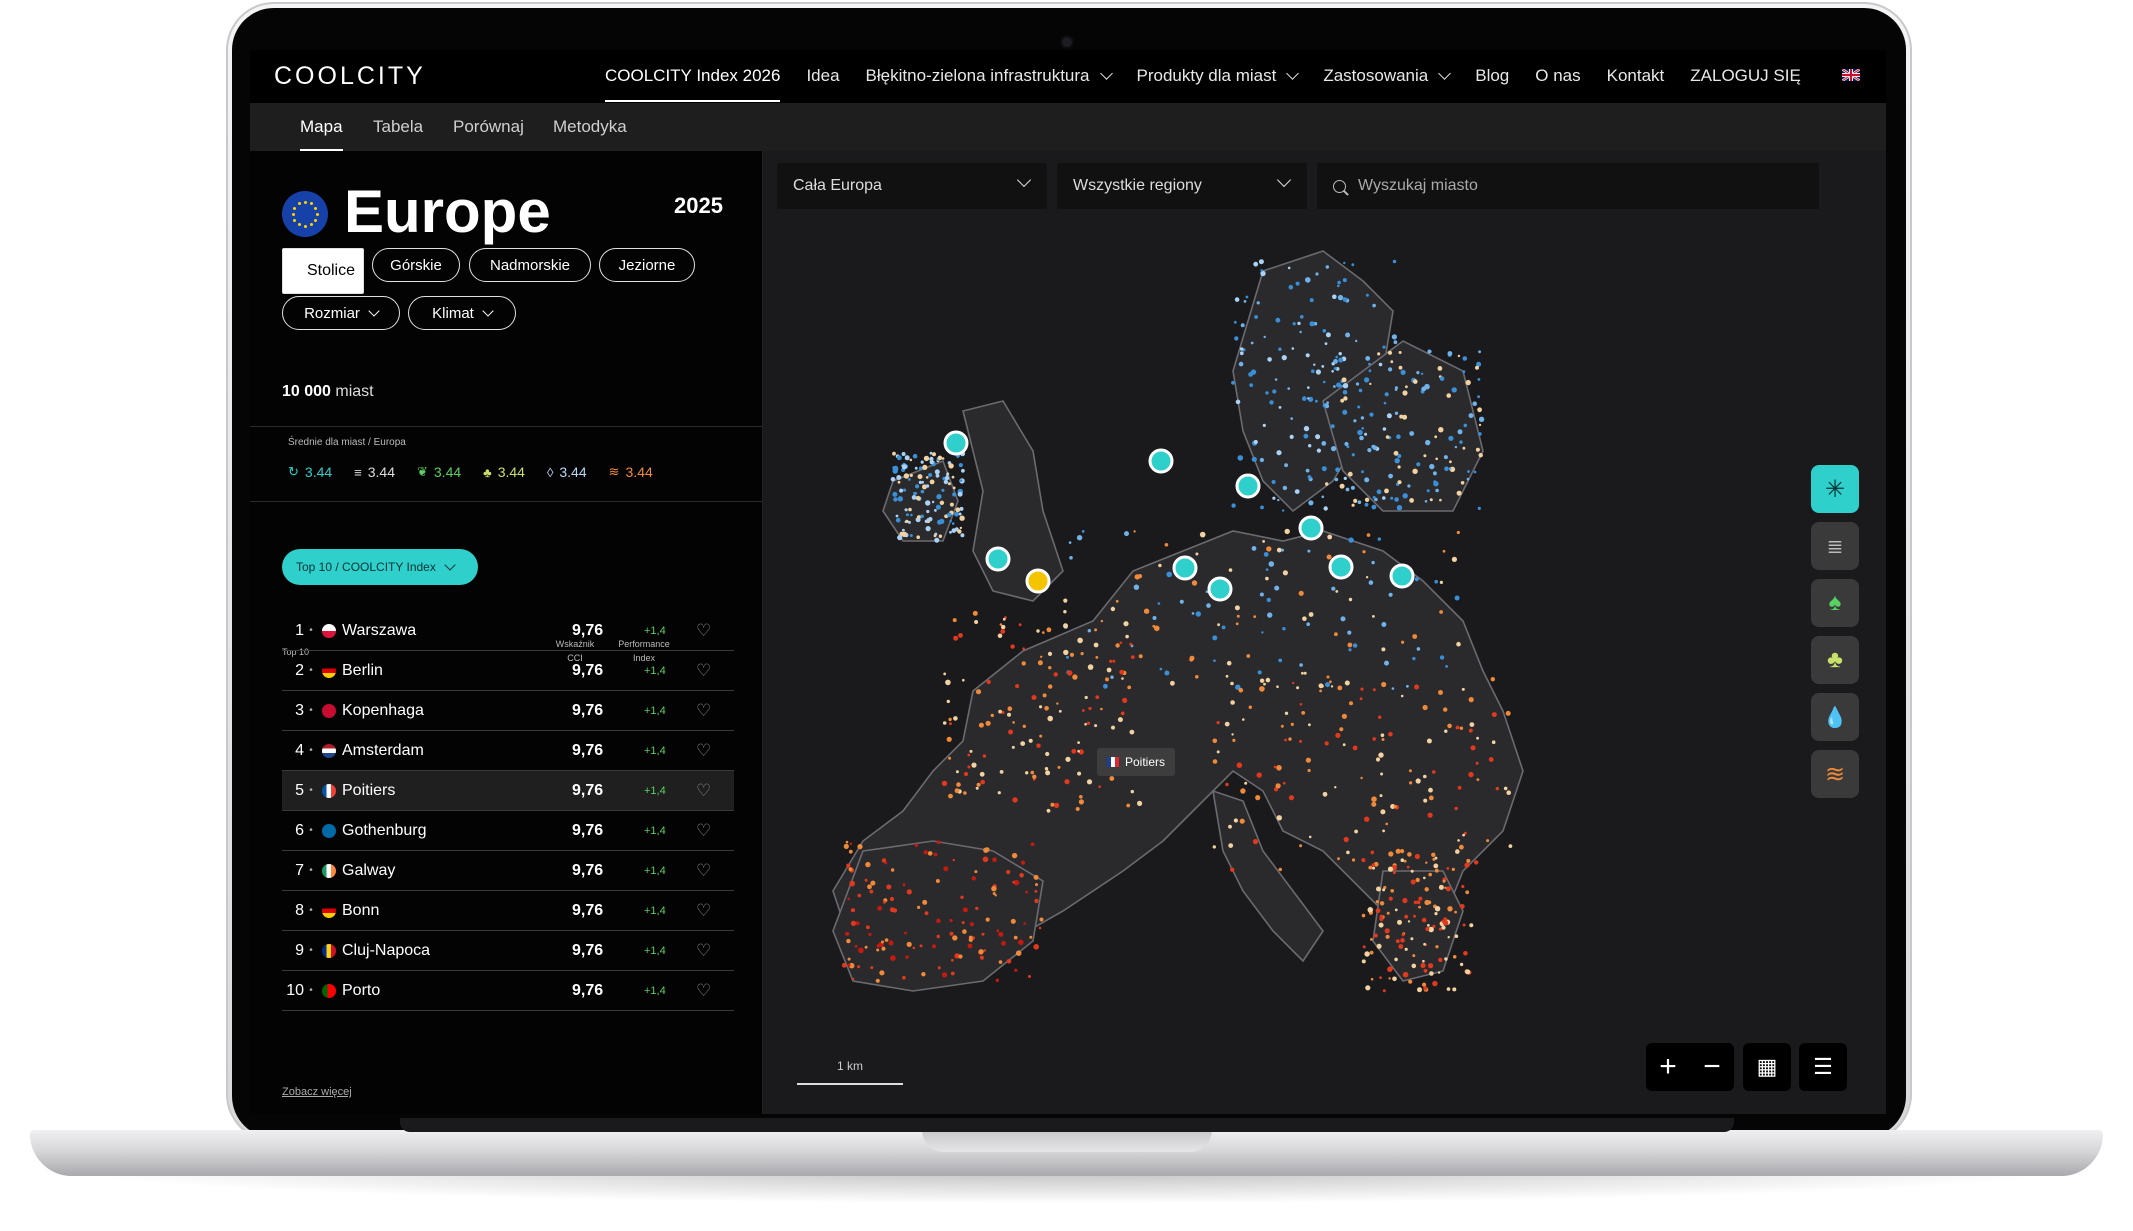  What do you see at coordinates (1745, 76) in the screenshot?
I see `nav-login: ZALOGUJ SIĘ` at bounding box center [1745, 76].